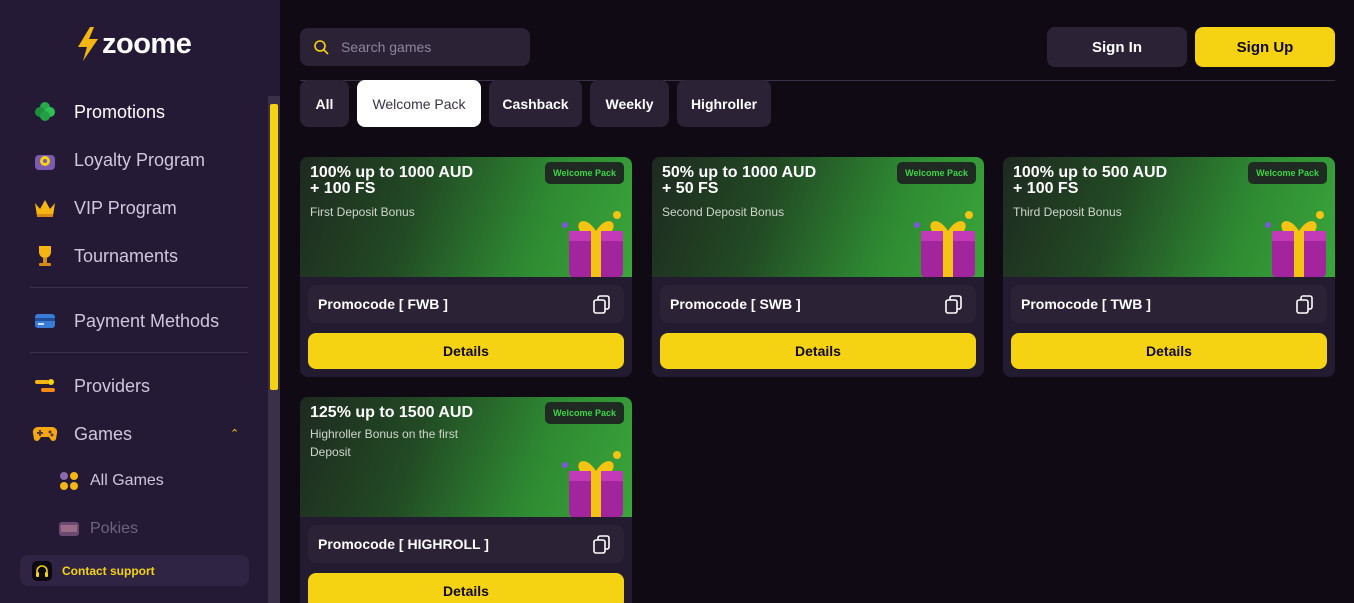 This screenshot has width=1354, height=603. Describe the element at coordinates (108, 570) in the screenshot. I see `contact-support-label: Contact support` at that location.